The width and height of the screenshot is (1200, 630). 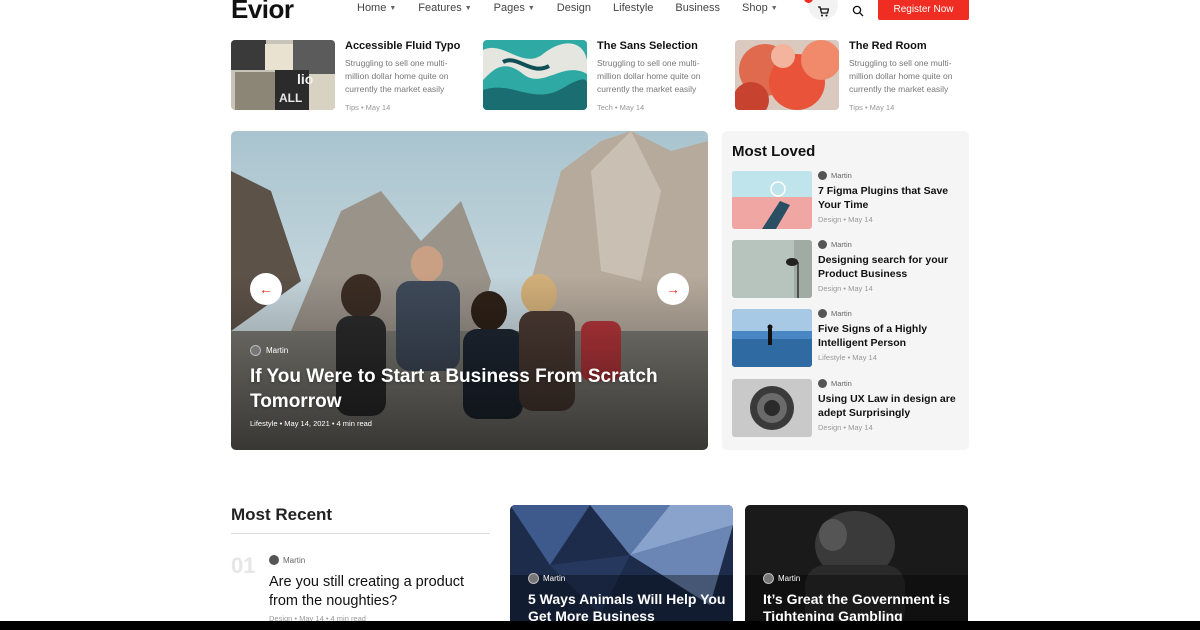 What do you see at coordinates (774, 151) in the screenshot?
I see `section-heading: Most Loved` at bounding box center [774, 151].